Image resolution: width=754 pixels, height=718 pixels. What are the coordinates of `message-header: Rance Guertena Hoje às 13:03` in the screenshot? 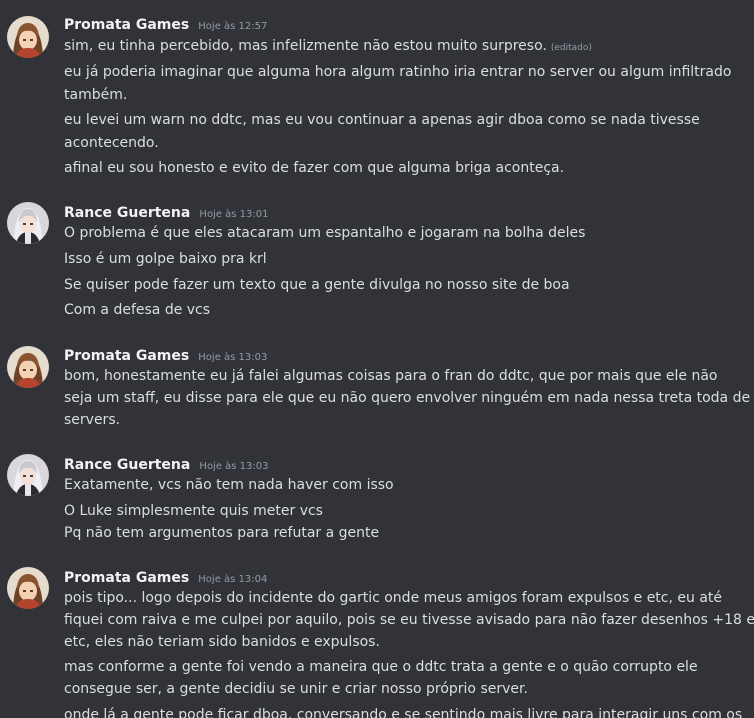 It's located at (166, 465).